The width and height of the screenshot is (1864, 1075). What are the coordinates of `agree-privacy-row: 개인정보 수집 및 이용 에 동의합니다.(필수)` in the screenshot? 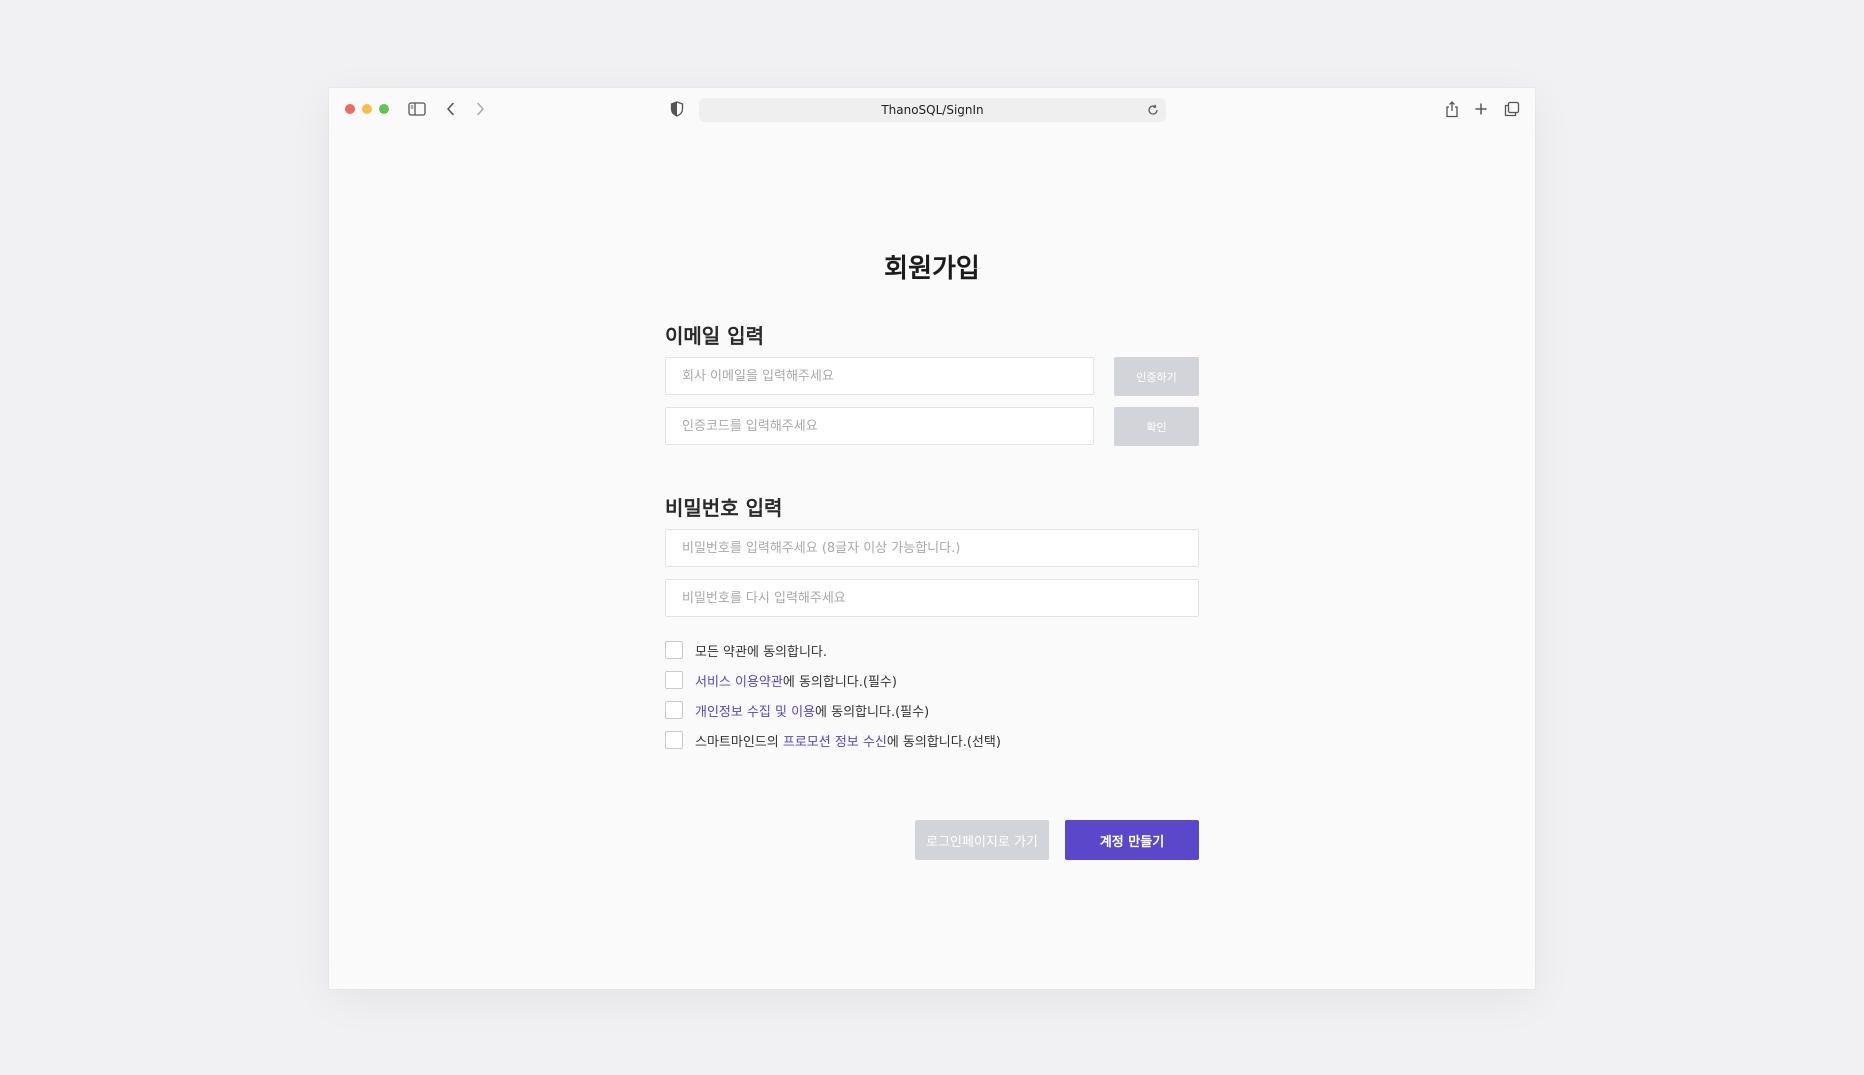 It's located at (797, 710).